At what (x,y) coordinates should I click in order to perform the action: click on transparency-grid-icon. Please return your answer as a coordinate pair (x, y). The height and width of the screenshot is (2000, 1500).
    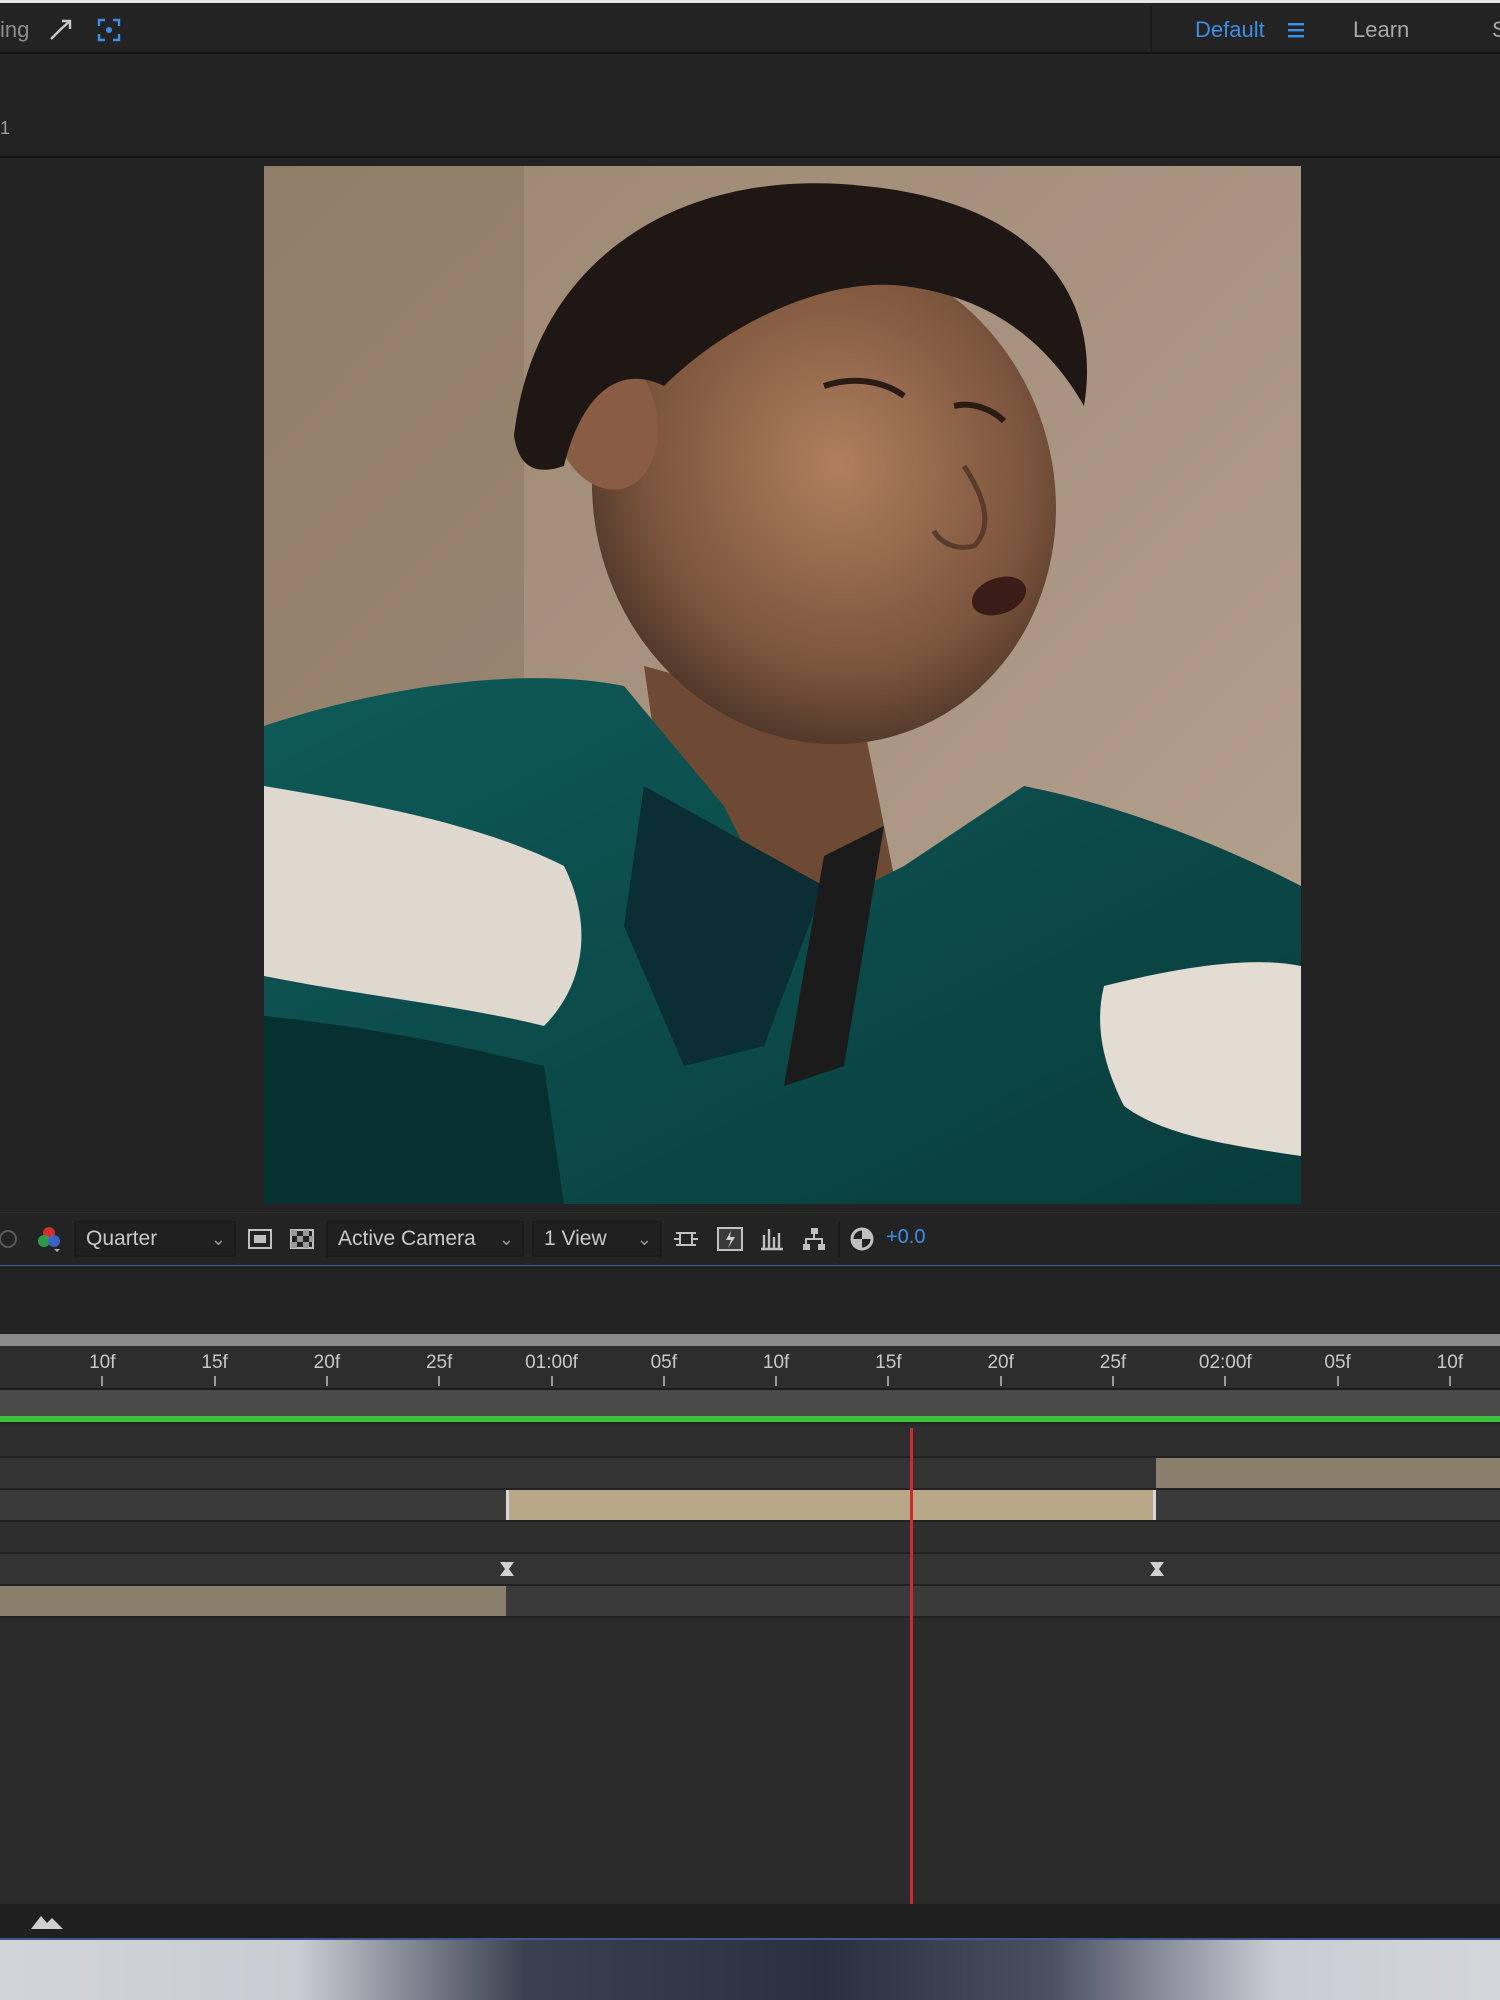
    Looking at the image, I should click on (302, 1239).